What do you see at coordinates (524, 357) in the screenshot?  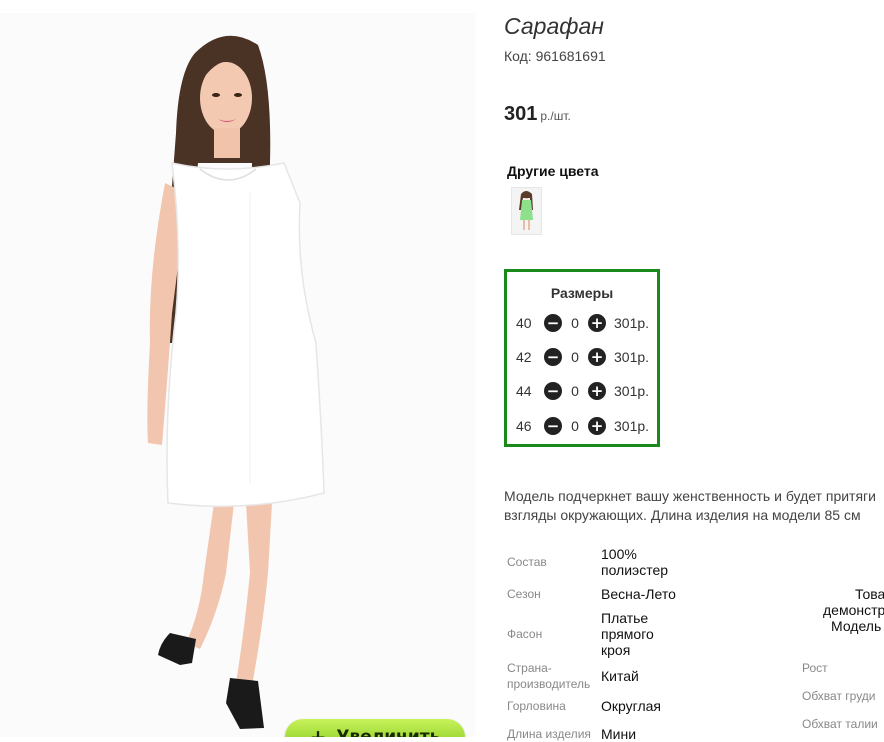 I see `size-label: 42` at bounding box center [524, 357].